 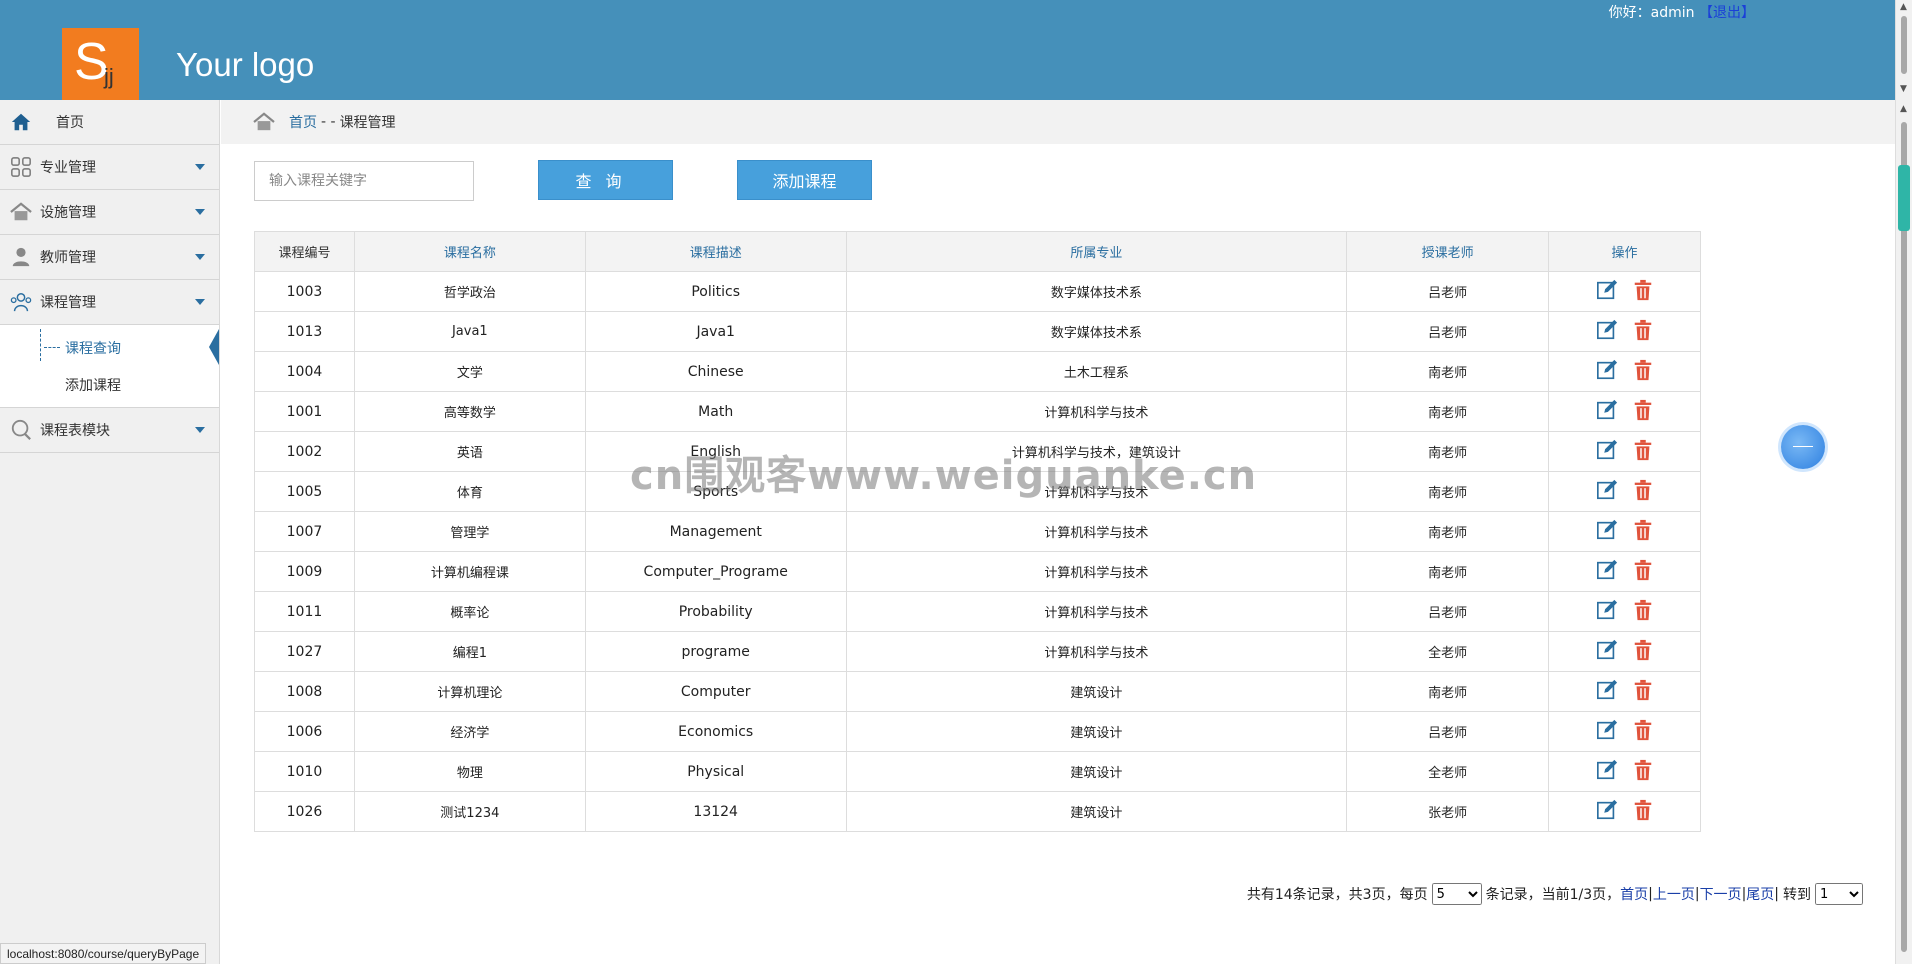 I want to click on people-icon, so click(x=21, y=302).